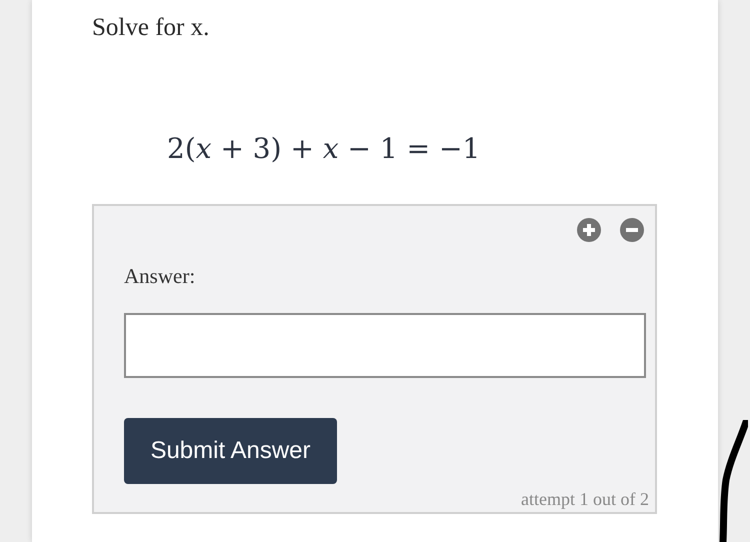  What do you see at coordinates (385, 345) in the screenshot?
I see `answer-field` at bounding box center [385, 345].